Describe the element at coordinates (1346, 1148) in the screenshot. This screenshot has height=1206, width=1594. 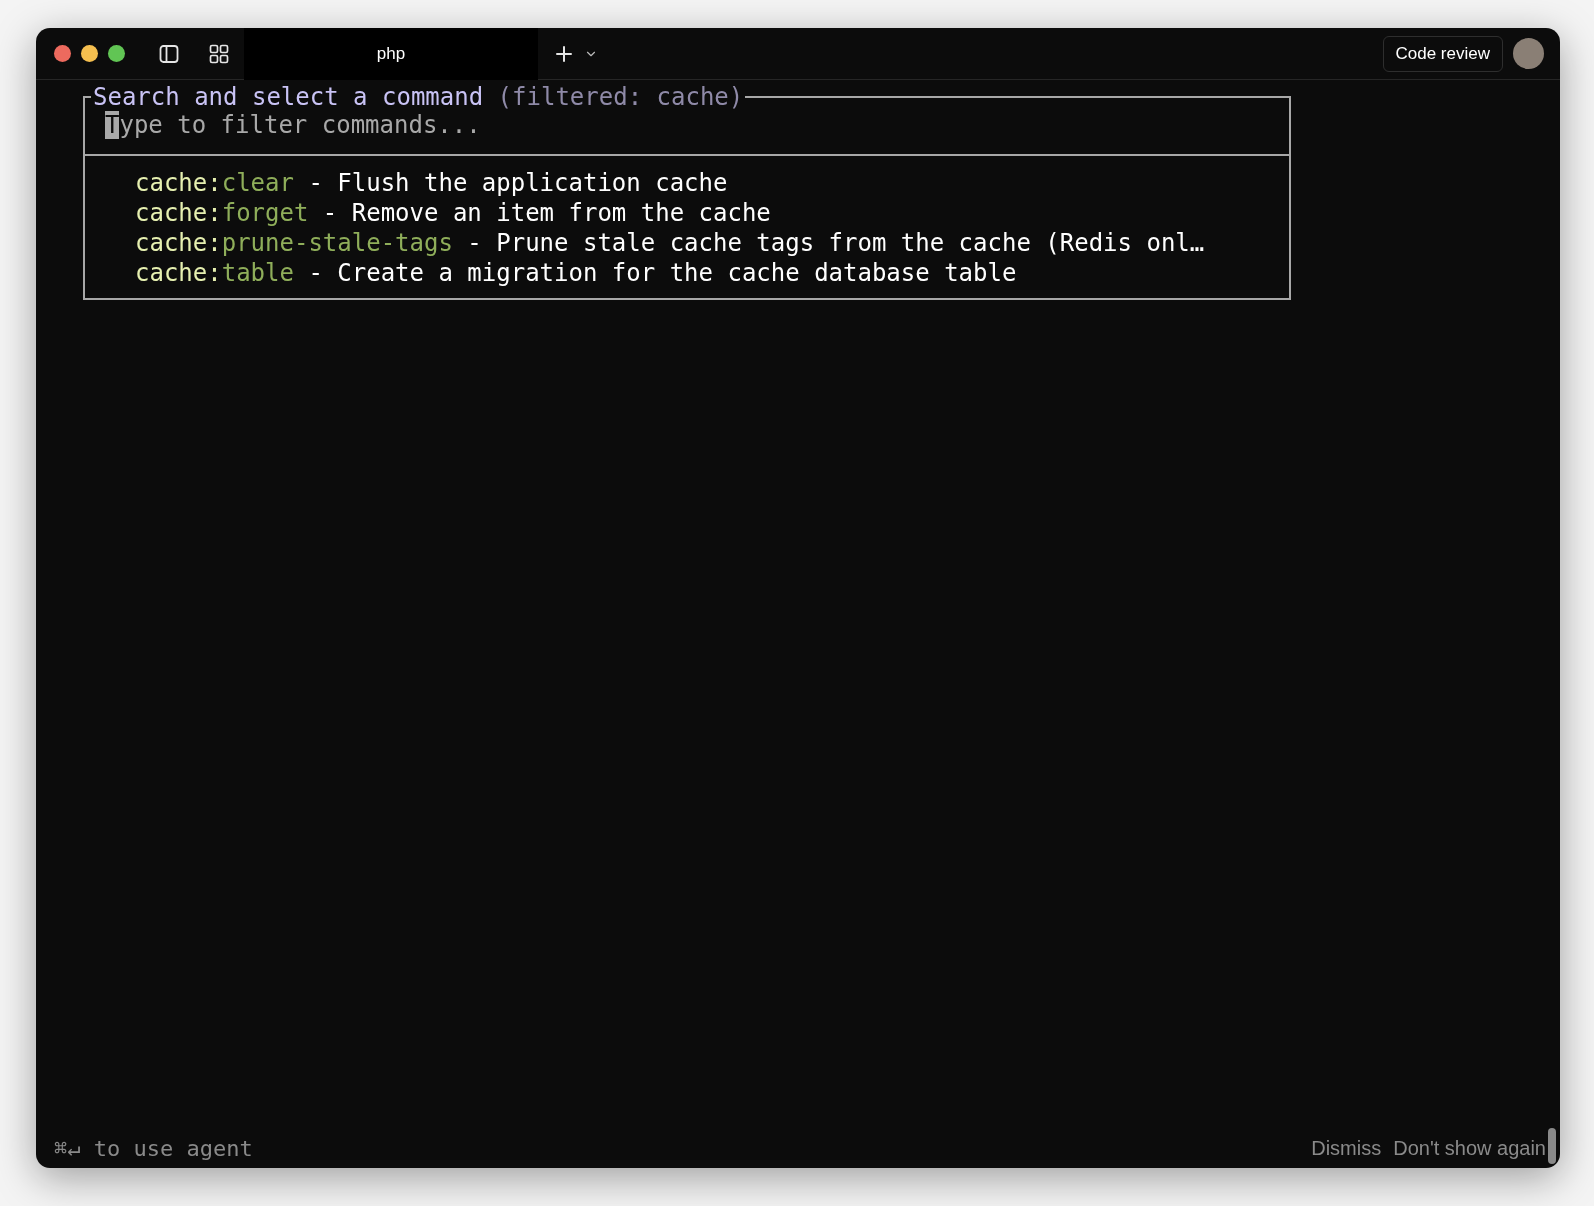
I see `footer-action: Dismiss` at that location.